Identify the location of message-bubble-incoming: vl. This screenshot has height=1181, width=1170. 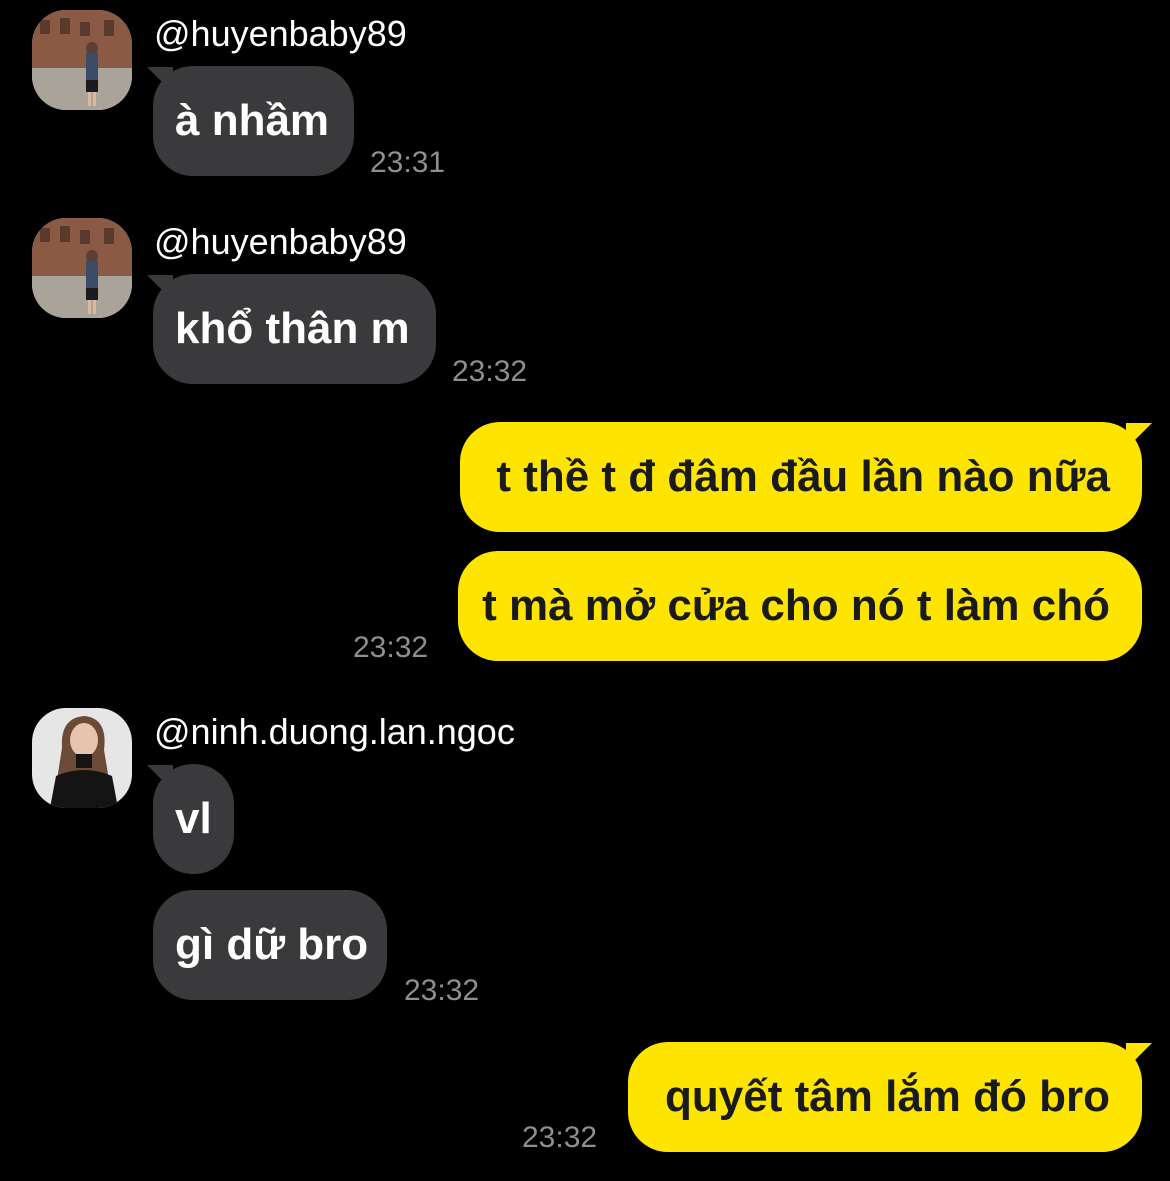
(193, 819).